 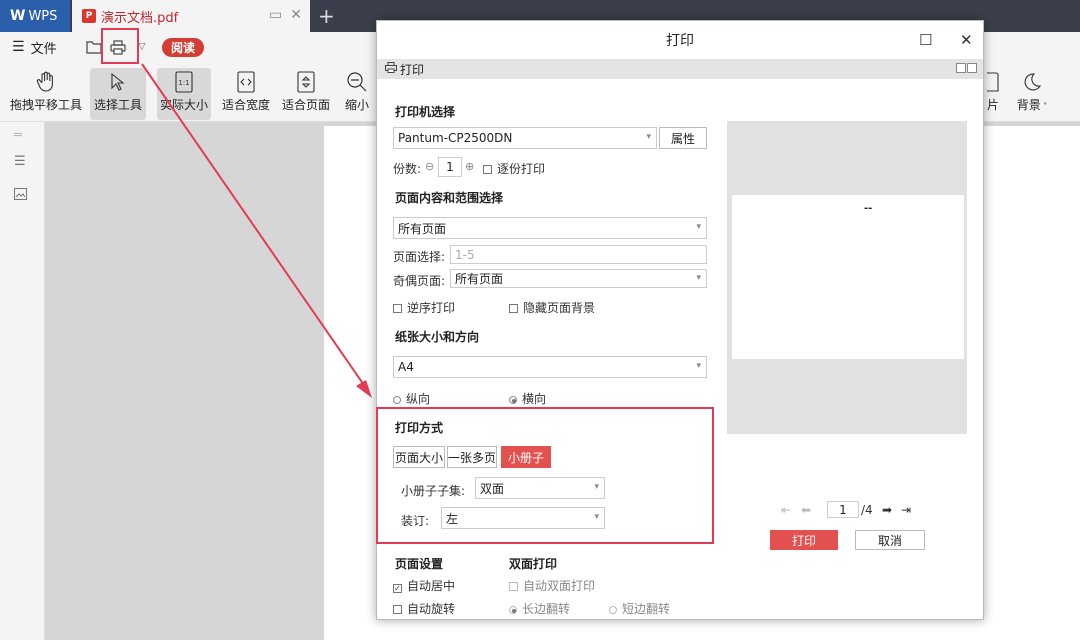 What do you see at coordinates (407, 169) in the screenshot?
I see `copies-label: 份数:` at bounding box center [407, 169].